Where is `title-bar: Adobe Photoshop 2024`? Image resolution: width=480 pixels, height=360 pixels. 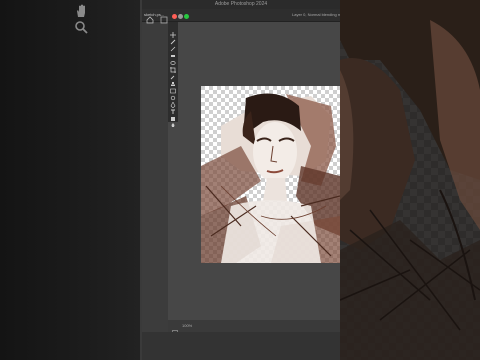
title-bar: Adobe Photoshop 2024 is located at coordinates (241, 4).